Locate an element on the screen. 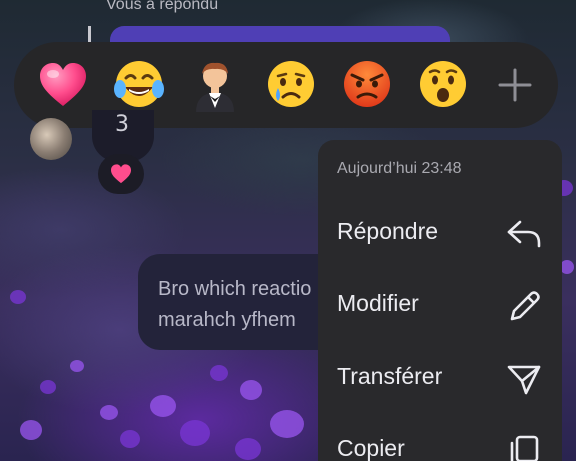 The image size is (576, 461). more-reactions-button is located at coordinates (515, 85).